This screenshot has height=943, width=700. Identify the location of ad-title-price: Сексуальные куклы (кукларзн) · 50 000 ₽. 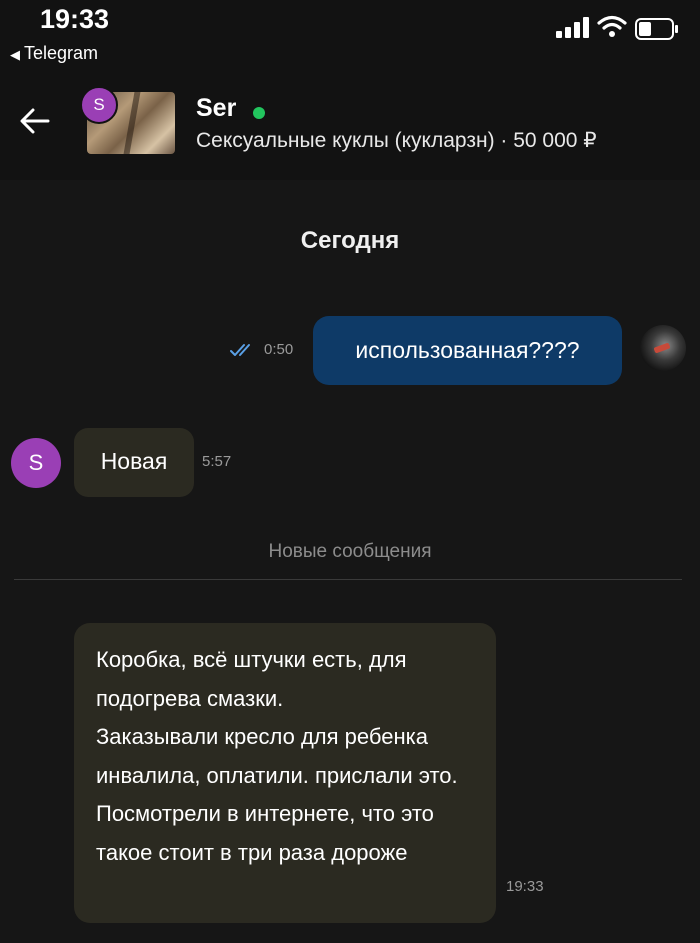
(396, 140).